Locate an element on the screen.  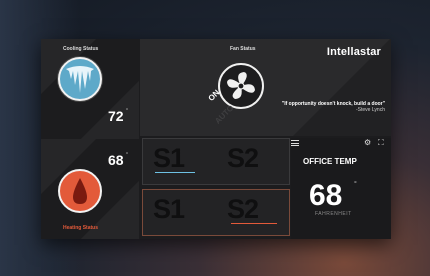
expand-icon: ⛶ is located at coordinates (381, 143).